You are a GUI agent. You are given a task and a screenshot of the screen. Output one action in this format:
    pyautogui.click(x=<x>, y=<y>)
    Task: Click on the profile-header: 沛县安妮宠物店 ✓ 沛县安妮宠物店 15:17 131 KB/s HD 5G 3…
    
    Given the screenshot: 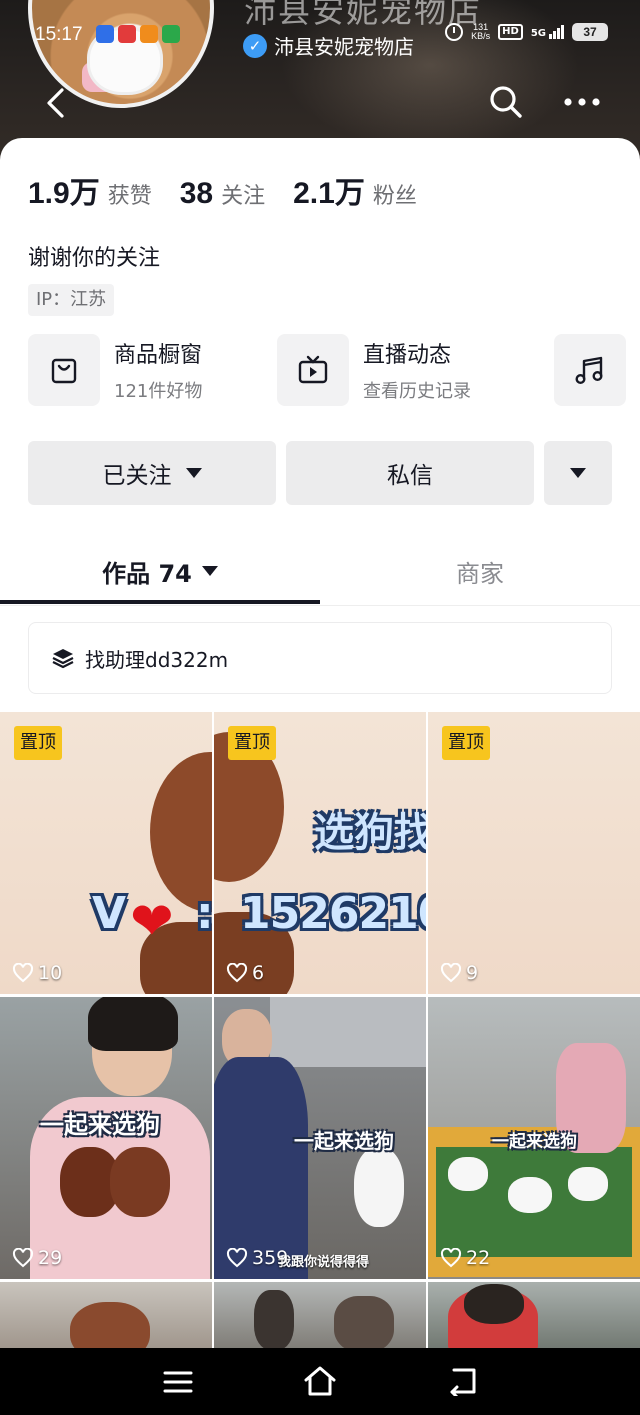 What is the action you would take?
    pyautogui.click(x=320, y=80)
    